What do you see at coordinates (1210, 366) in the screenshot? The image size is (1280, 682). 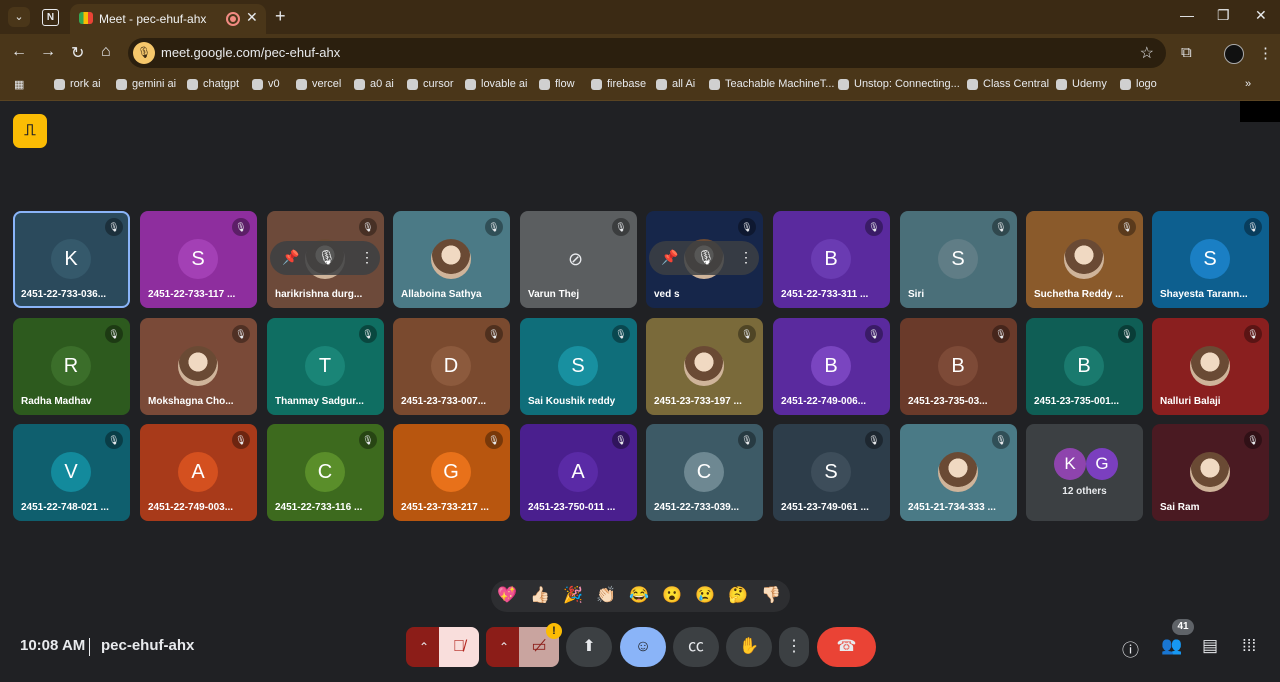 I see `participant-tile: 🎙 Nalluri Balaji` at bounding box center [1210, 366].